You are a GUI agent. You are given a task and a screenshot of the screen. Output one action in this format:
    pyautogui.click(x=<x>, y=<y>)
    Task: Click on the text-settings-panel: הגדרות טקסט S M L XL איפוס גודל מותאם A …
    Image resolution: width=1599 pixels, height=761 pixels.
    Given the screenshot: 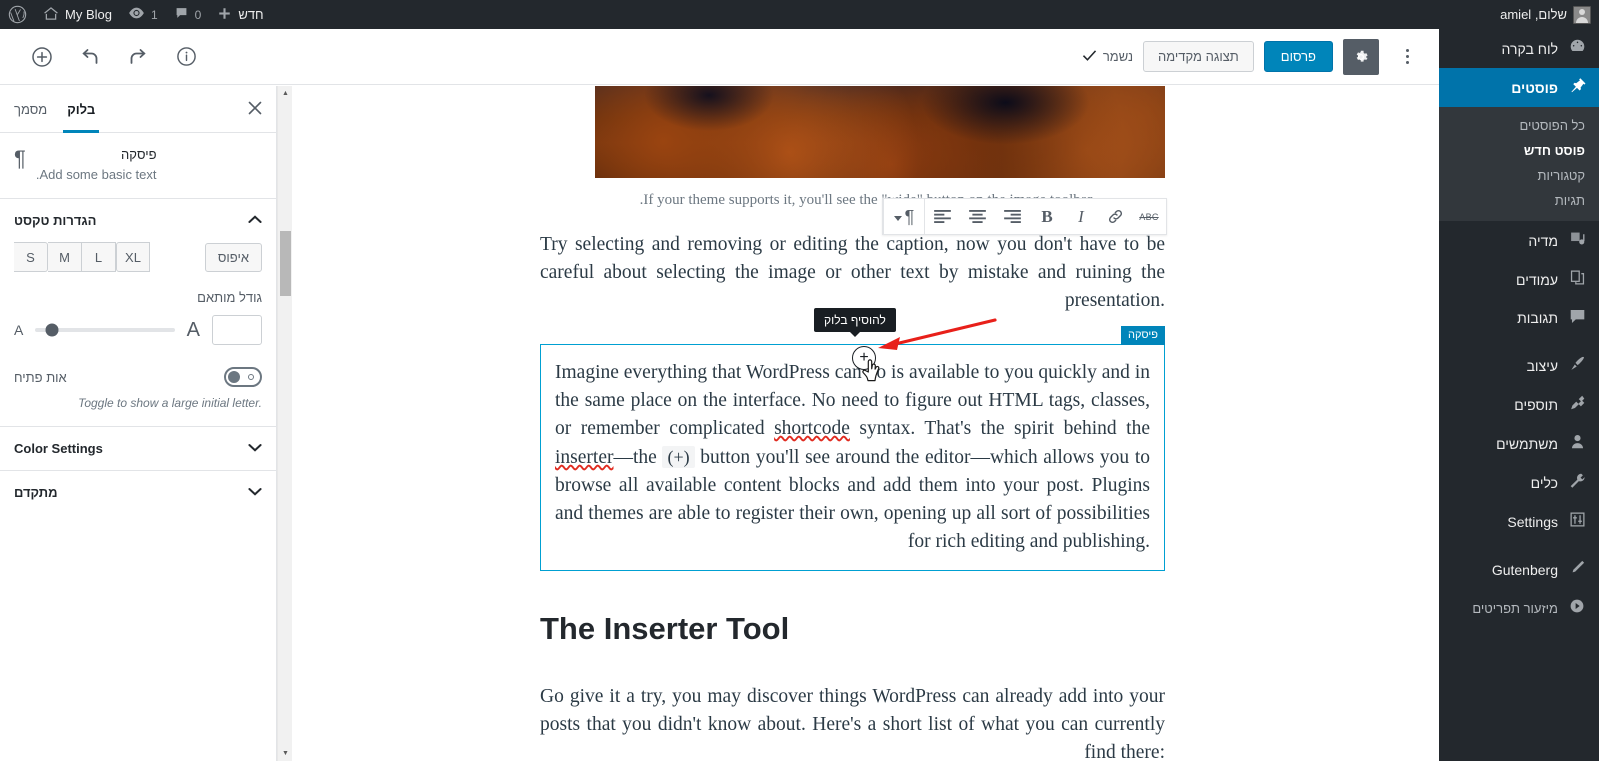 What is the action you would take?
    pyautogui.click(x=138, y=312)
    